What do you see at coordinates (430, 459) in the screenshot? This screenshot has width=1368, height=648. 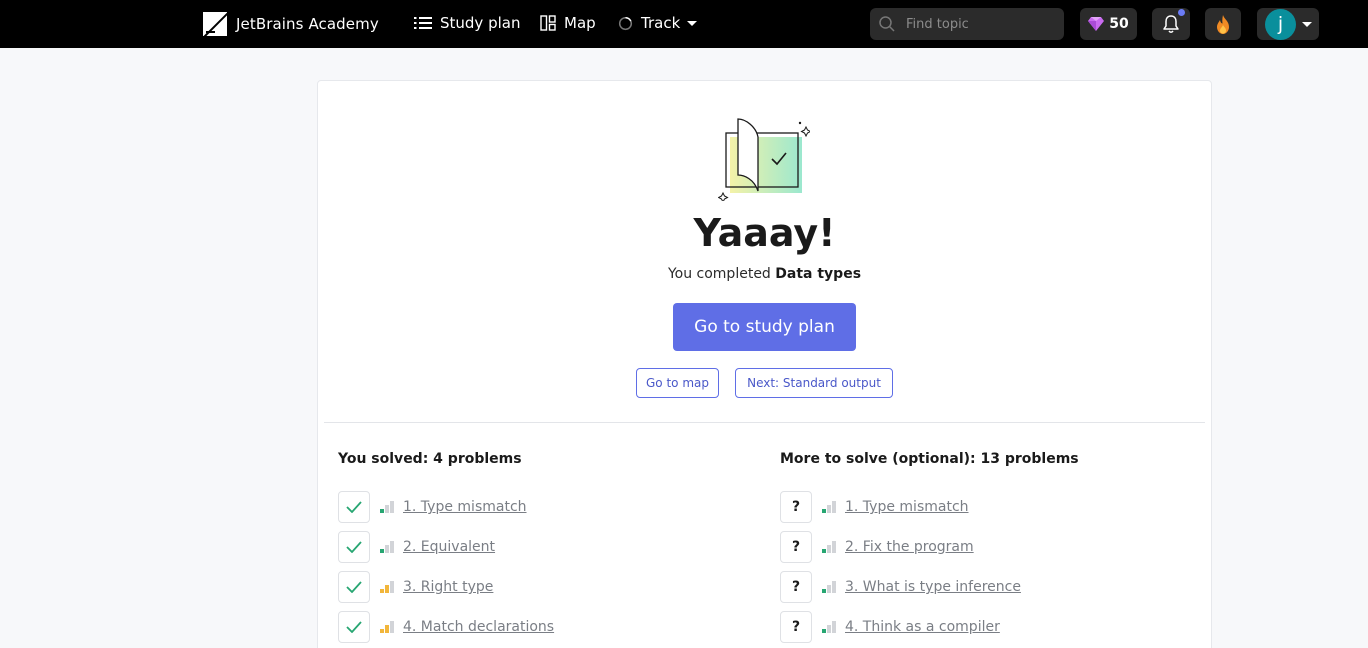 I see `solved-problems-heading: You solved: 4 problems` at bounding box center [430, 459].